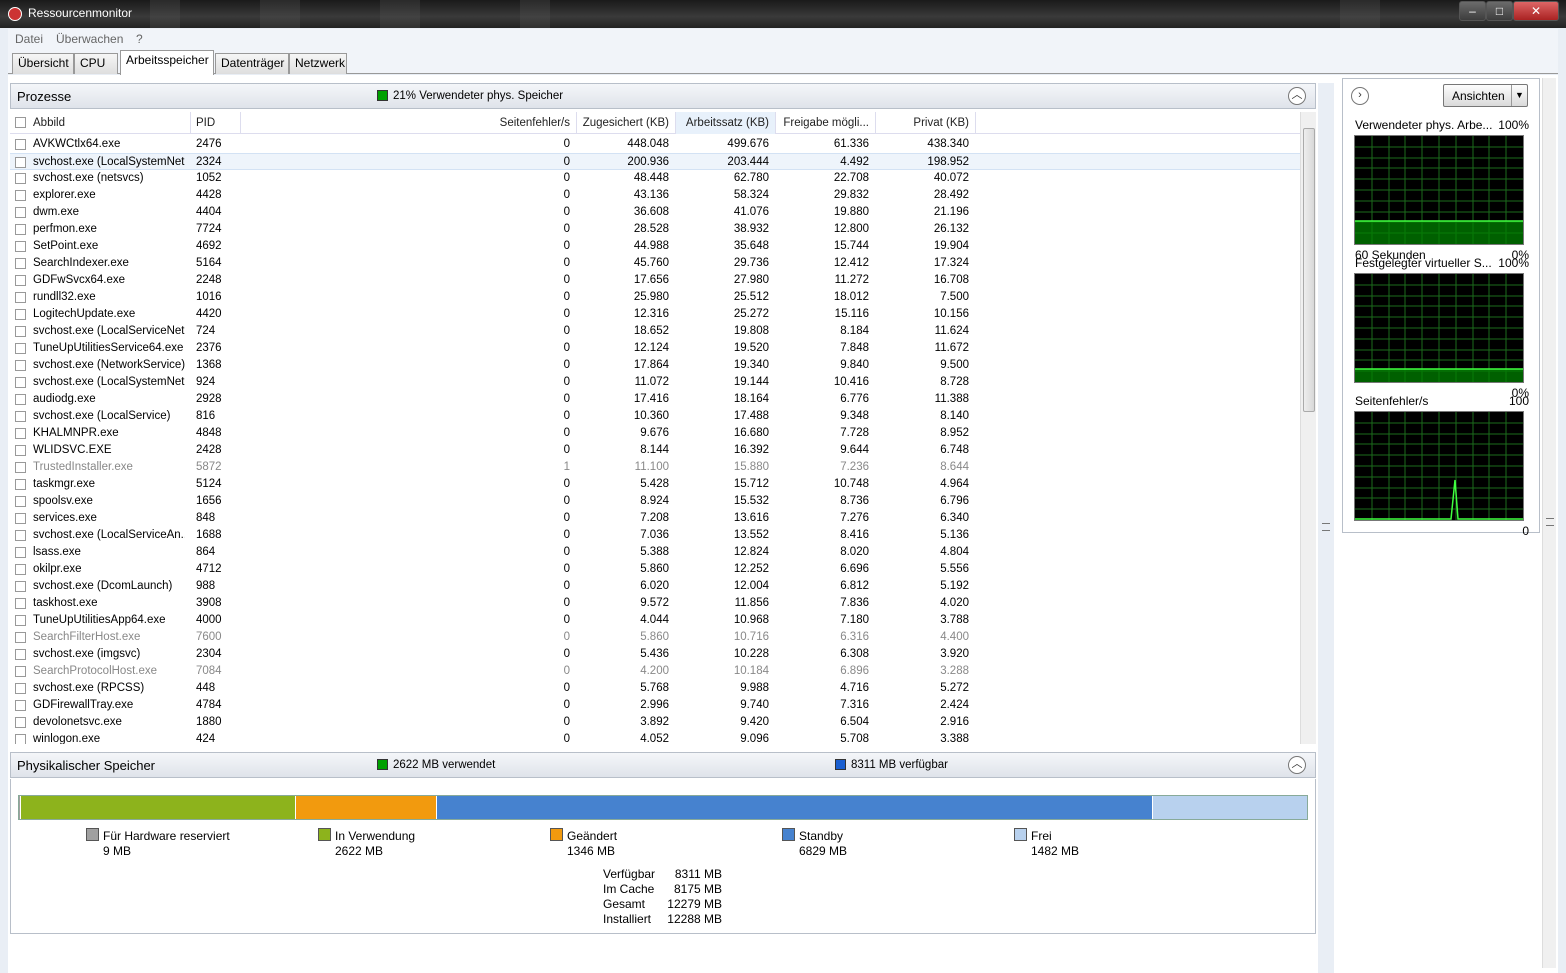 The height and width of the screenshot is (973, 1566). I want to click on select-all-checkbox, so click(20, 122).